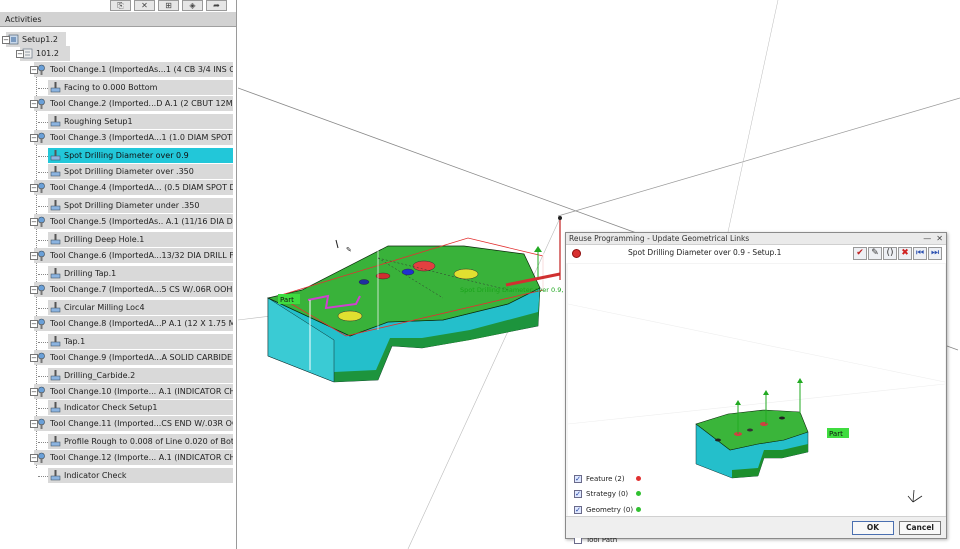 The height and width of the screenshot is (549, 960). What do you see at coordinates (95, 475) in the screenshot?
I see `tree-item-label: Indicator Check` at bounding box center [95, 475].